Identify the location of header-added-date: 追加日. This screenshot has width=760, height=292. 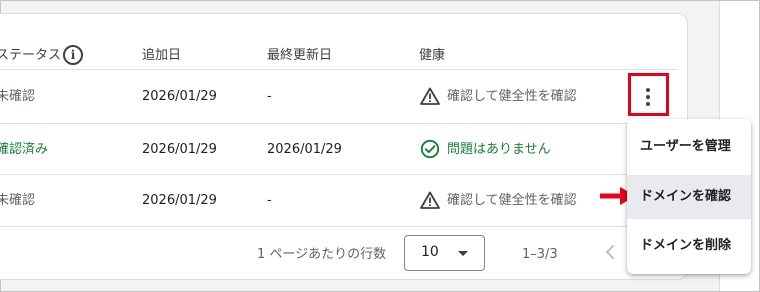
(161, 56).